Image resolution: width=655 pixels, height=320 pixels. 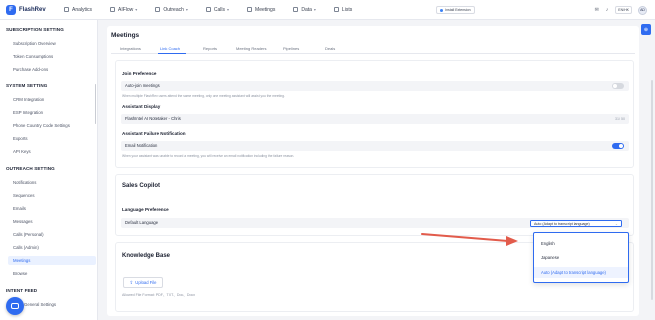 I want to click on extension-icon, so click(x=442, y=10).